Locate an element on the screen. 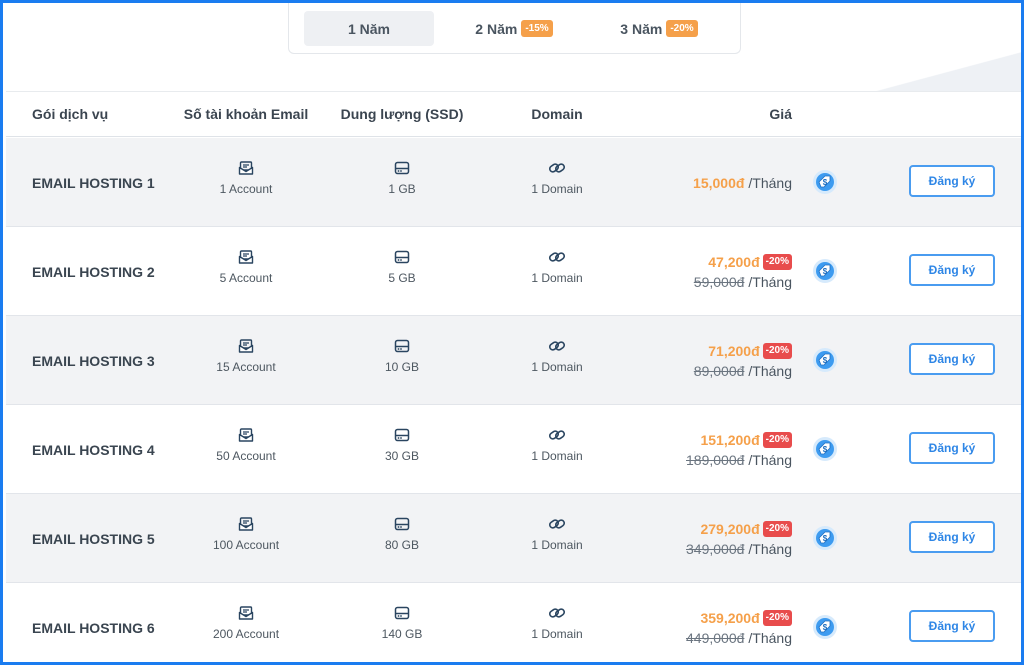 This screenshot has height=665, width=1024. tab-1-year: 1 Năm is located at coordinates (369, 28).